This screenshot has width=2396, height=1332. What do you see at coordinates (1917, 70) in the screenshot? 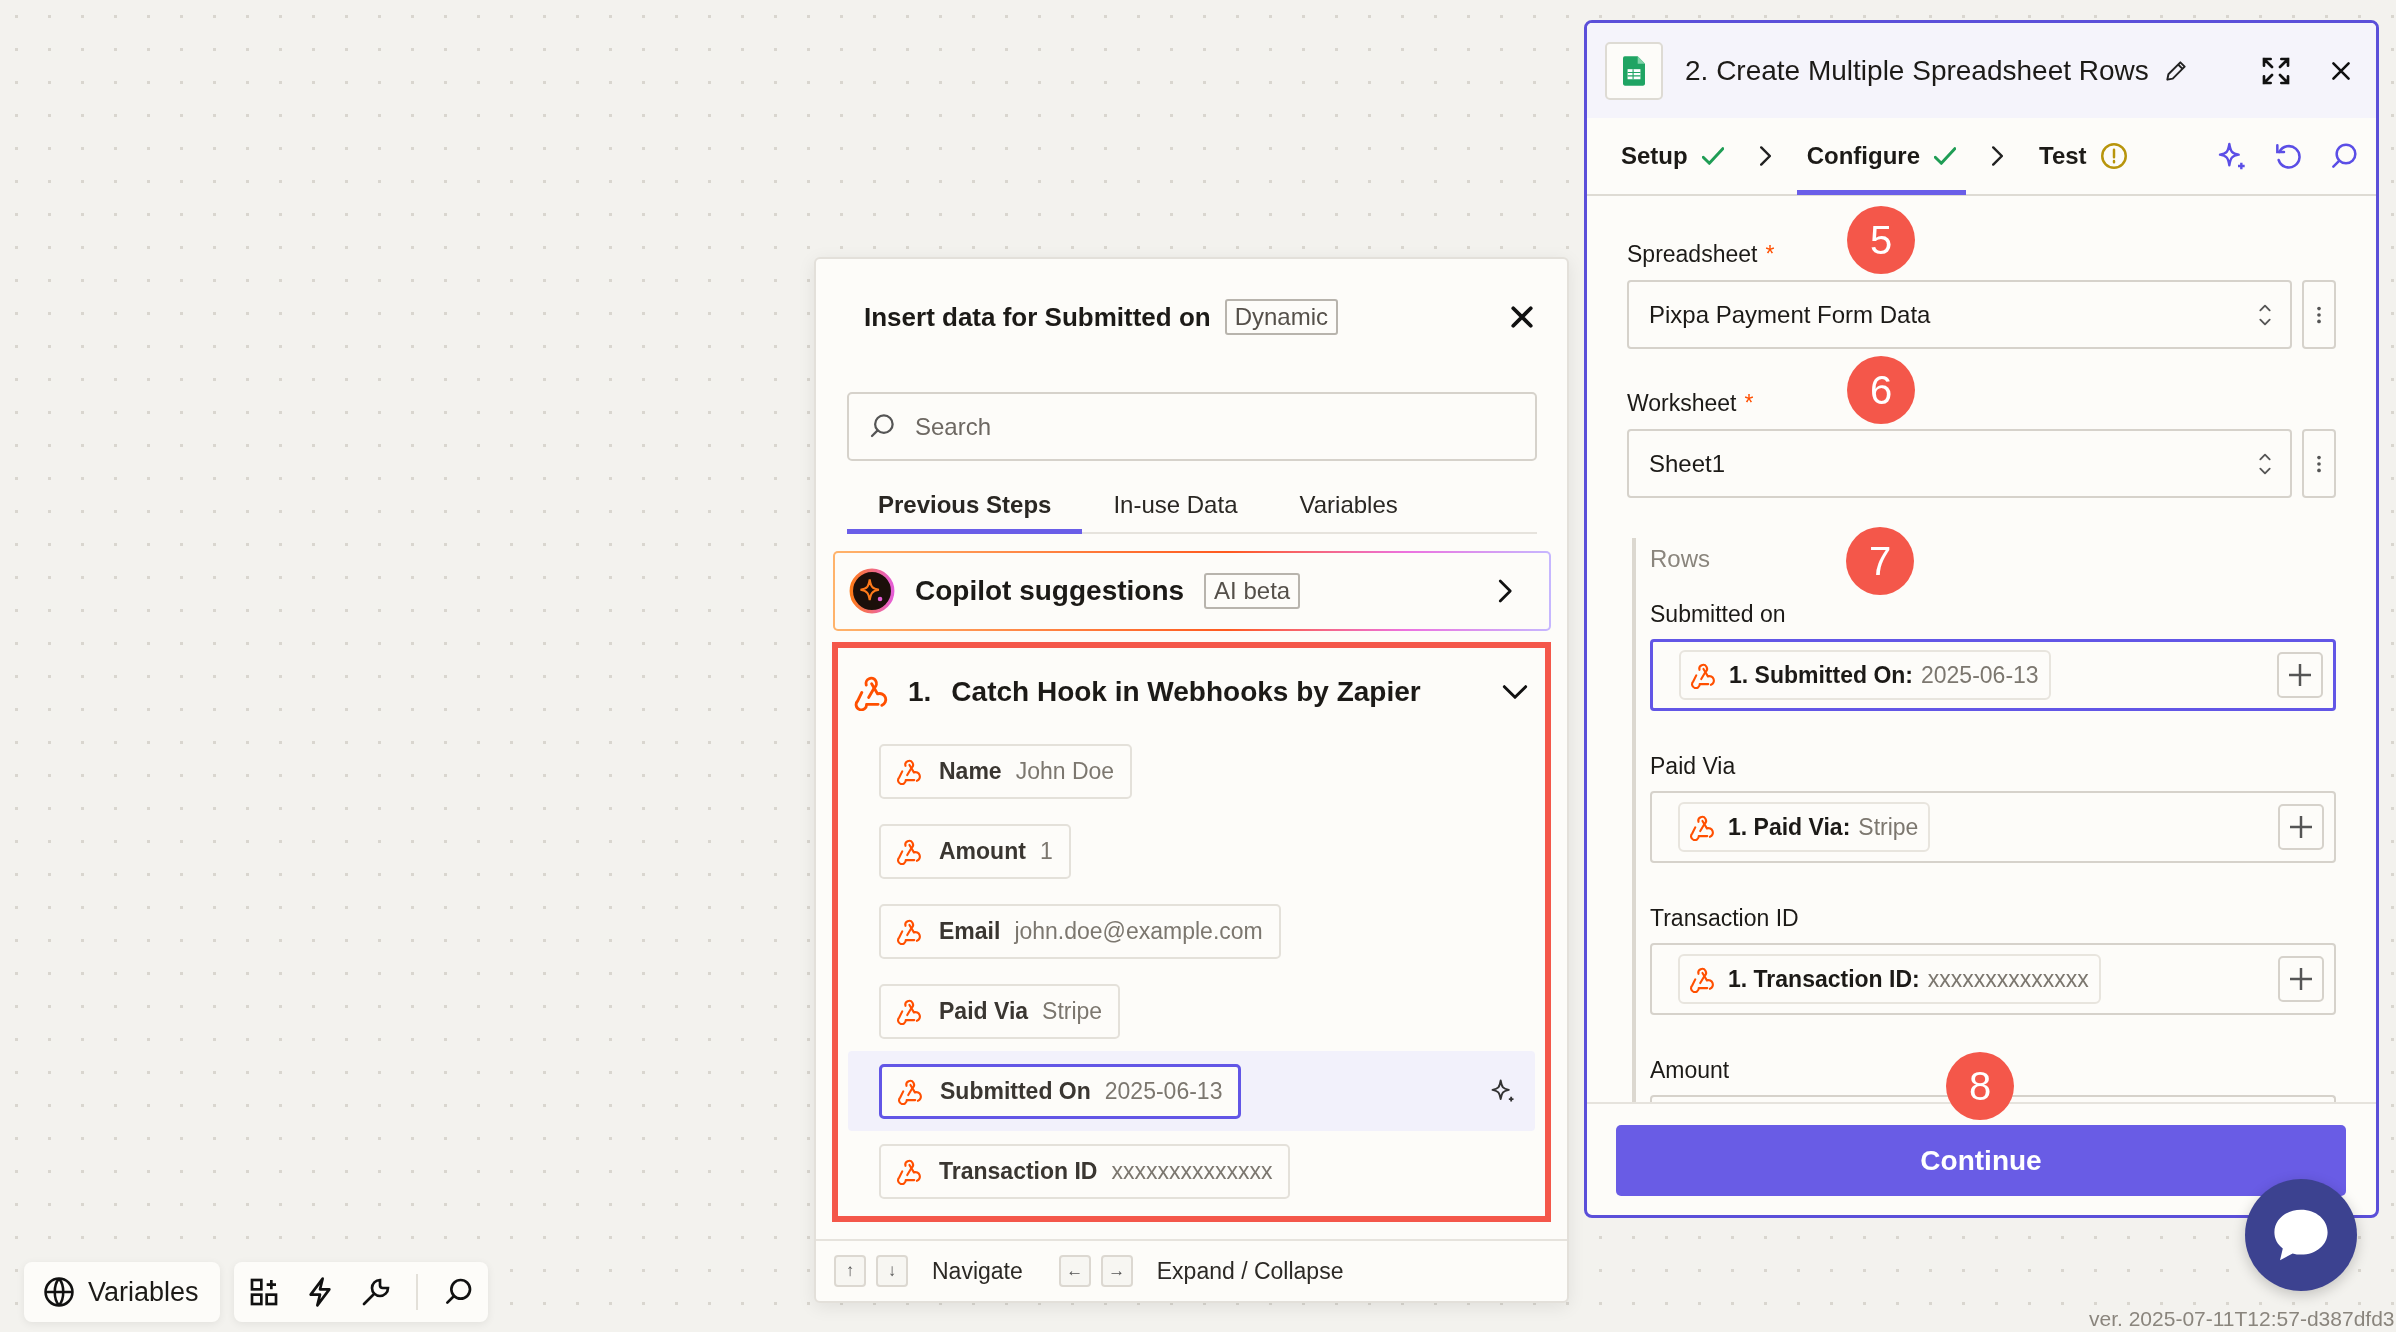
I see `step-title: 2. Create Multiple Spreadsheet Rows` at bounding box center [1917, 70].